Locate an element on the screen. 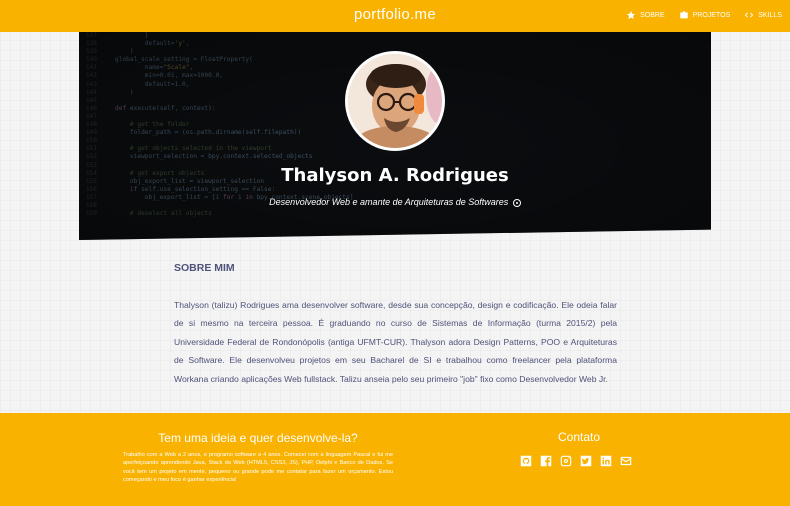  avatar is located at coordinates (395, 101).